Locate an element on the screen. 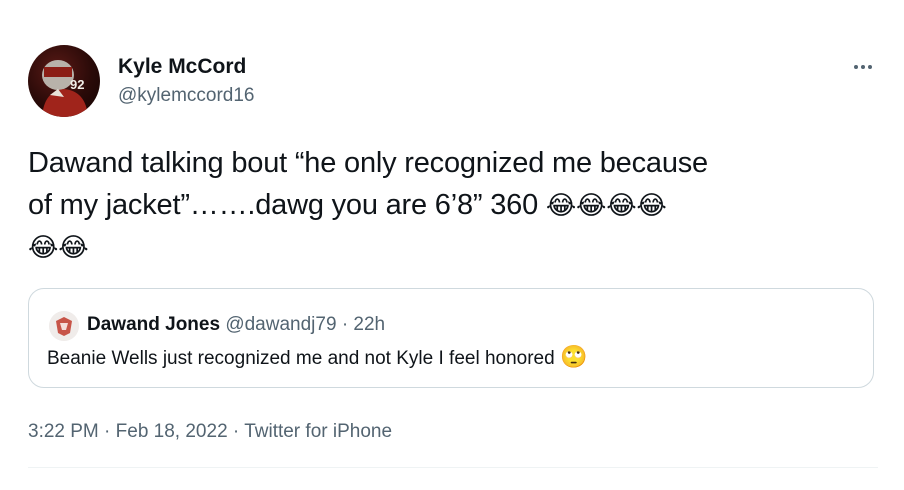 This screenshot has height=490, width=904. face-with-rolling-eyes-icon: 🙄 is located at coordinates (573, 356).